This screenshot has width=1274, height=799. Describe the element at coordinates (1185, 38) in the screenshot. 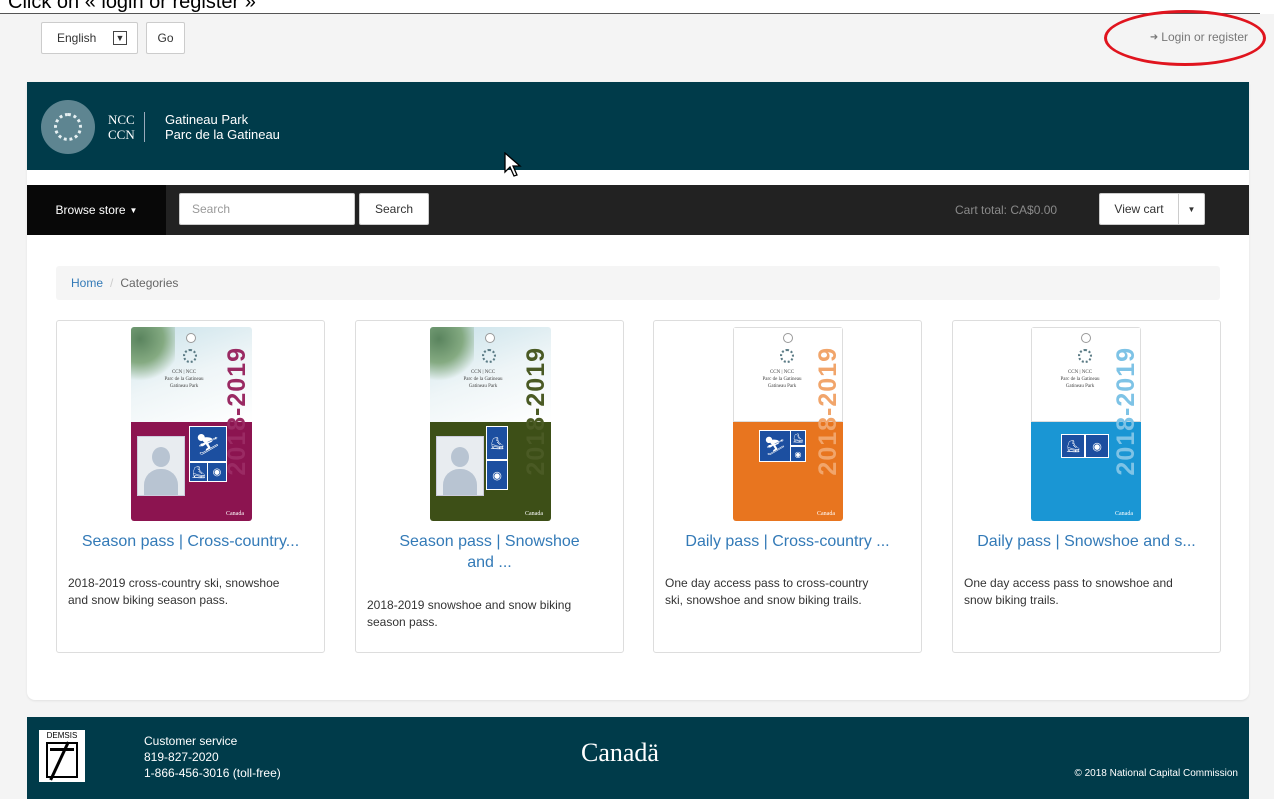

I see `highlight-circle` at that location.